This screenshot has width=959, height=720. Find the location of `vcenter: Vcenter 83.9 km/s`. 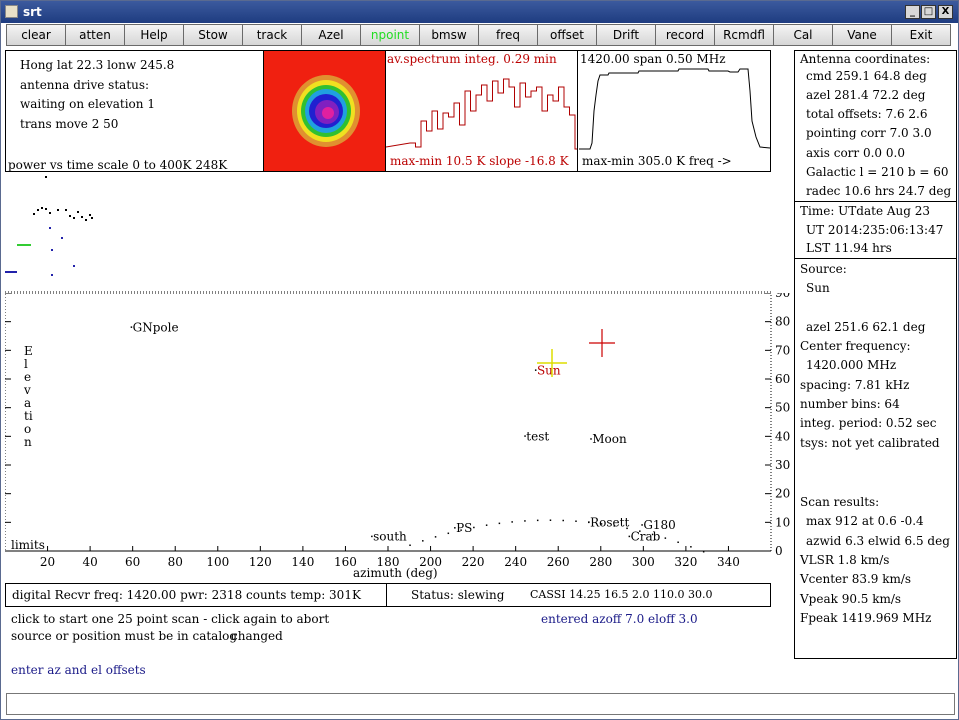

vcenter: Vcenter 83.9 km/s is located at coordinates (856, 579).